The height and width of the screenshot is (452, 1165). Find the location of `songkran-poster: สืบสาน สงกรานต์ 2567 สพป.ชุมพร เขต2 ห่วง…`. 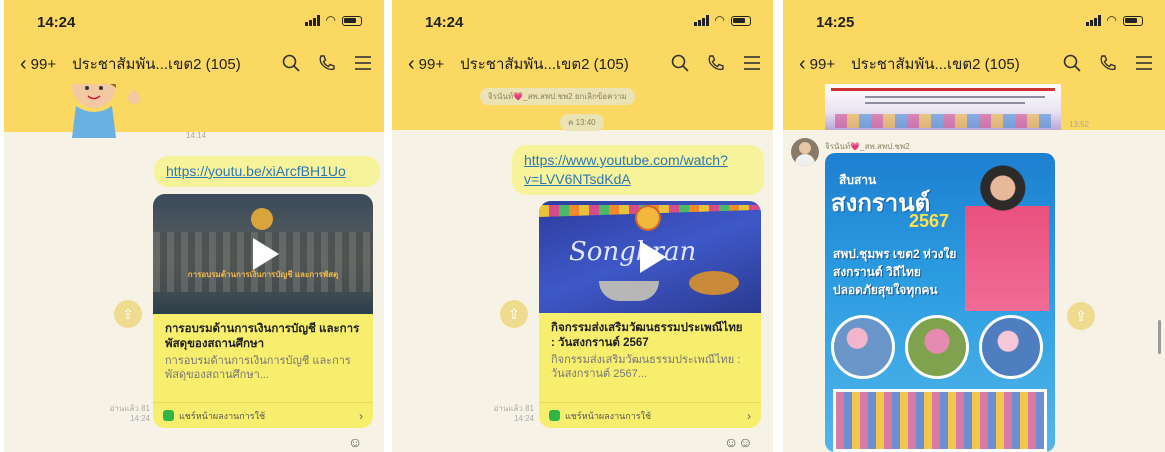

songkran-poster: สืบสาน สงกรานต์ 2567 สพป.ชุมพร เขต2 ห่วง… is located at coordinates (940, 302).